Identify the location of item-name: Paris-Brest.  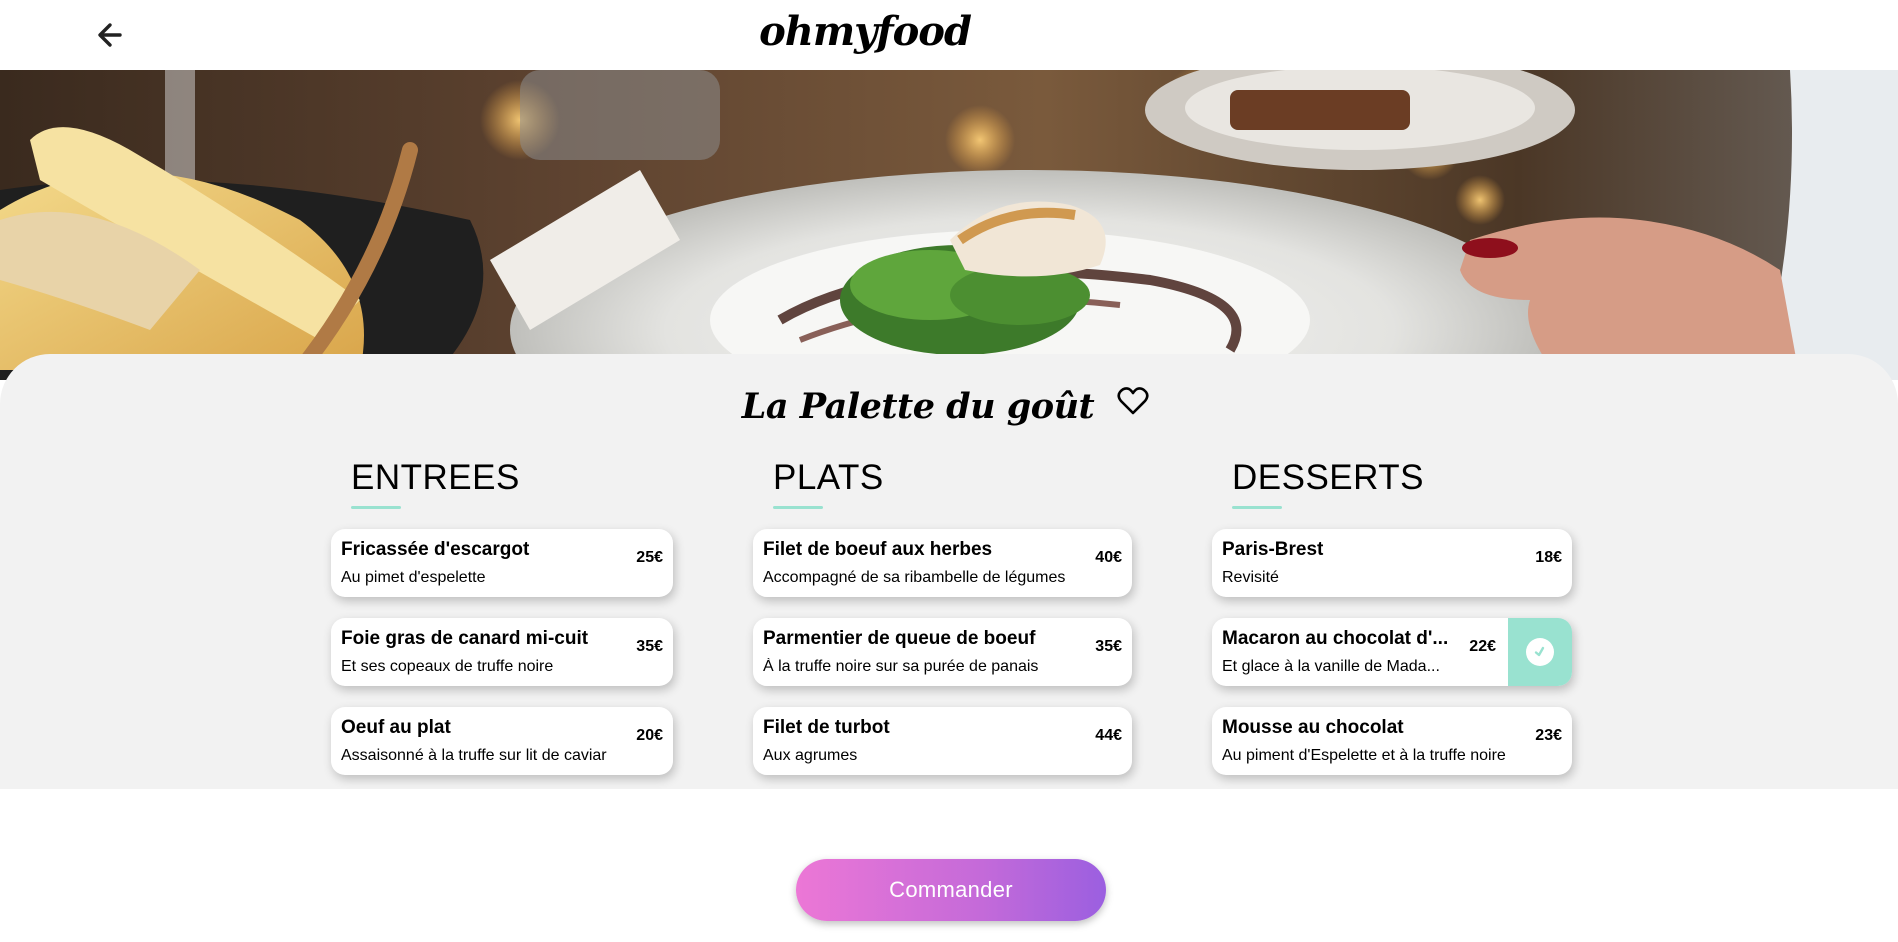
(1273, 549).